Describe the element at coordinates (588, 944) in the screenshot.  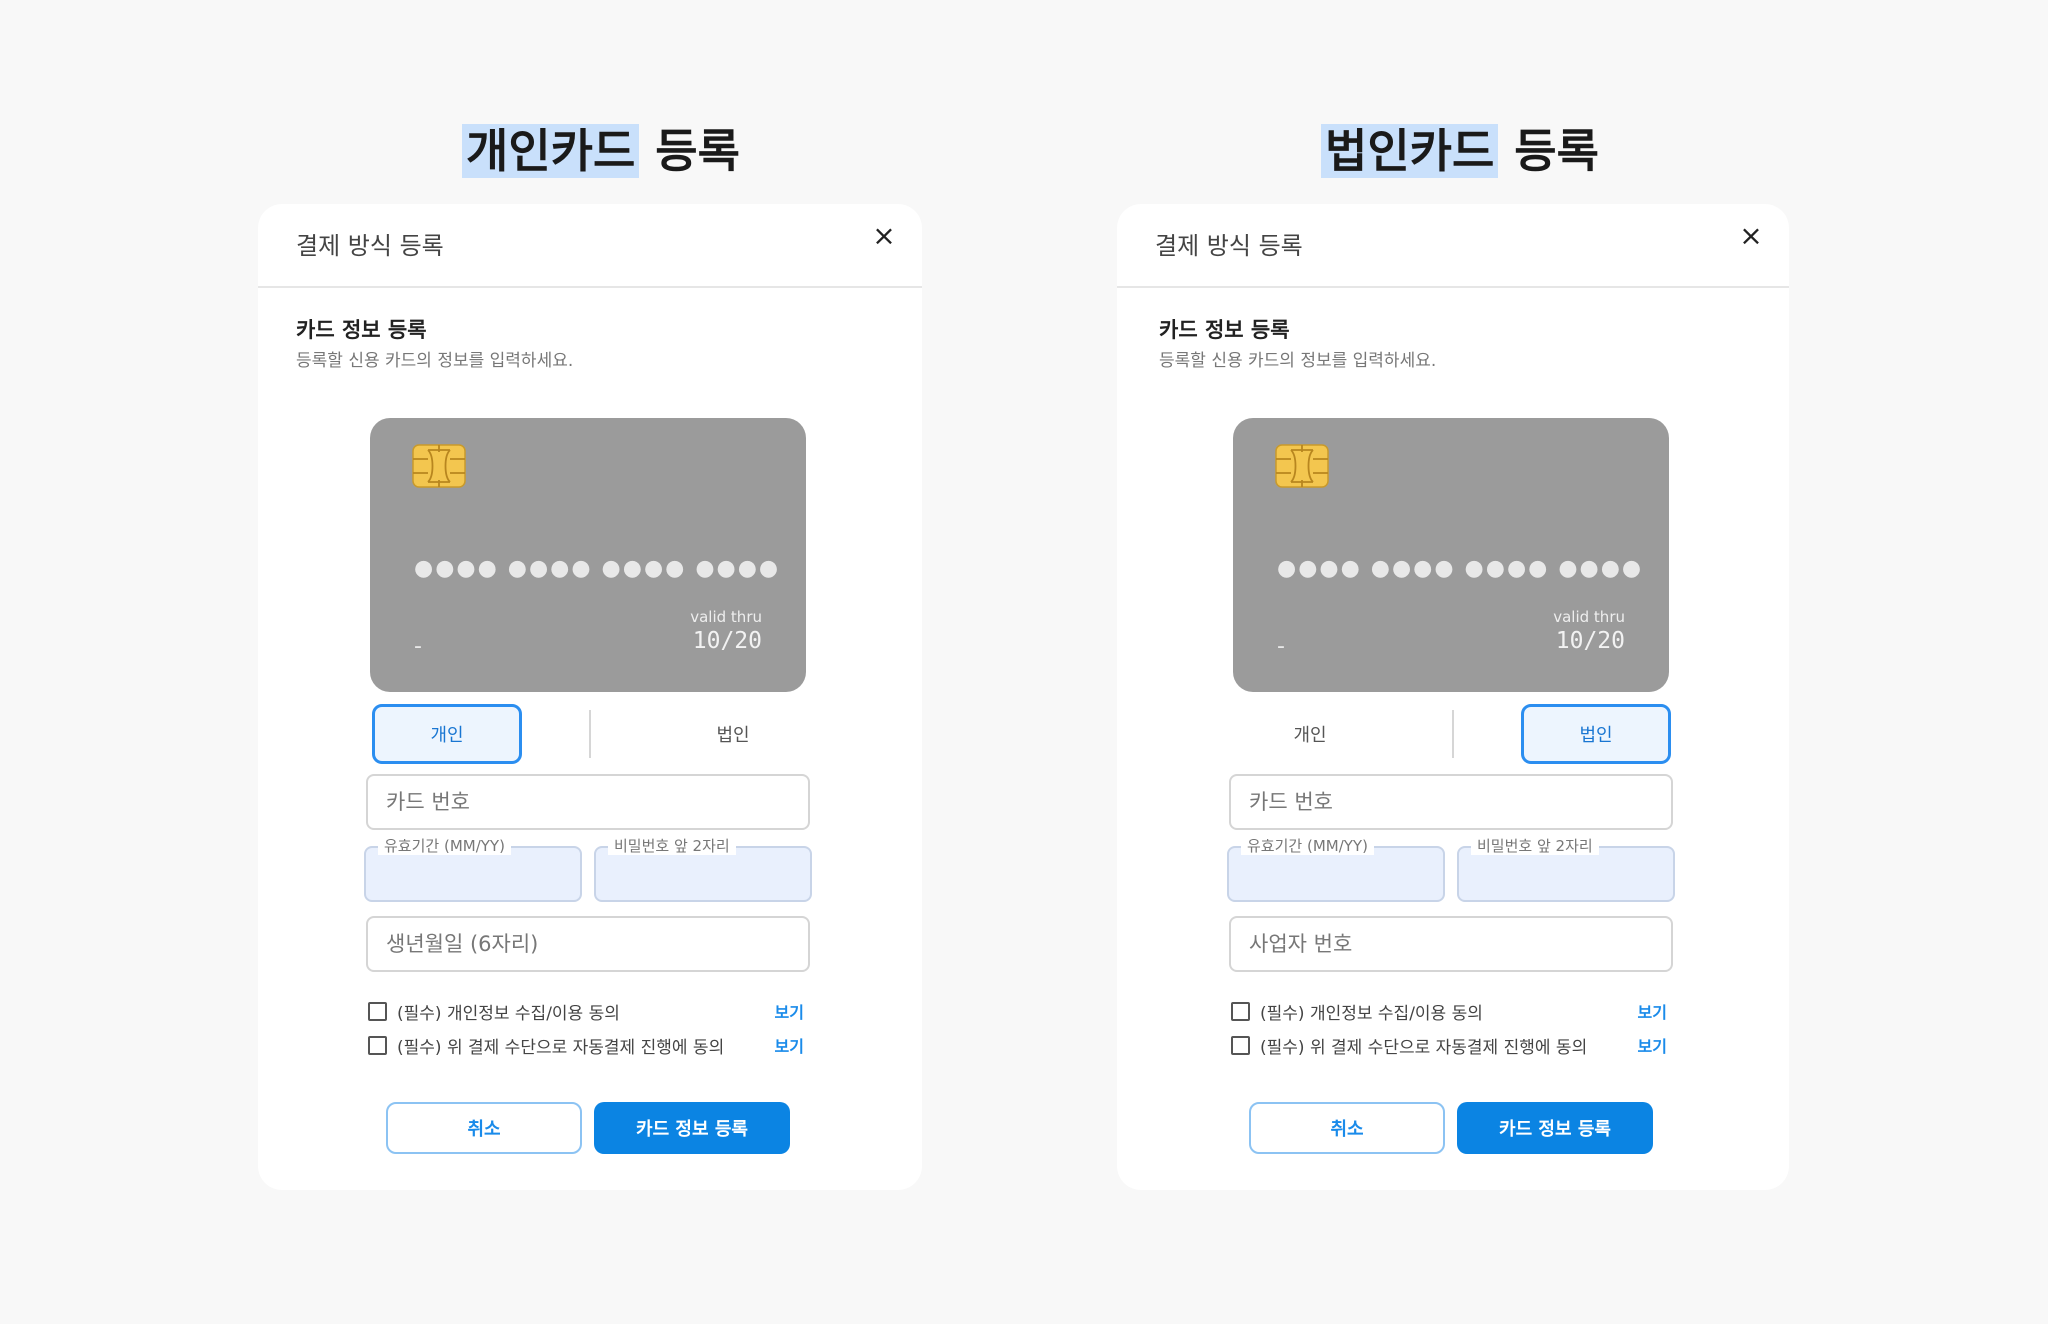
I see `birthdate-input` at that location.